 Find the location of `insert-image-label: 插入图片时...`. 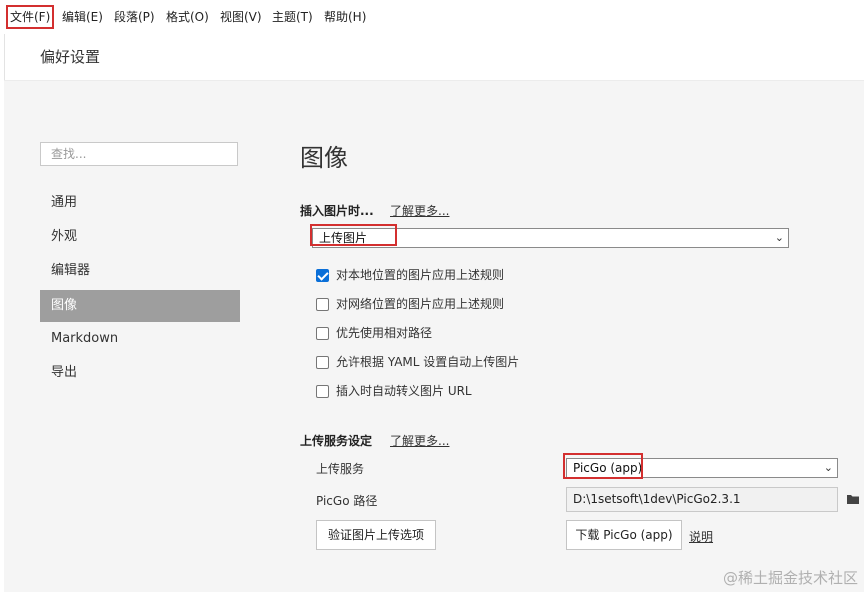

insert-image-label: 插入图片时... is located at coordinates (337, 211).